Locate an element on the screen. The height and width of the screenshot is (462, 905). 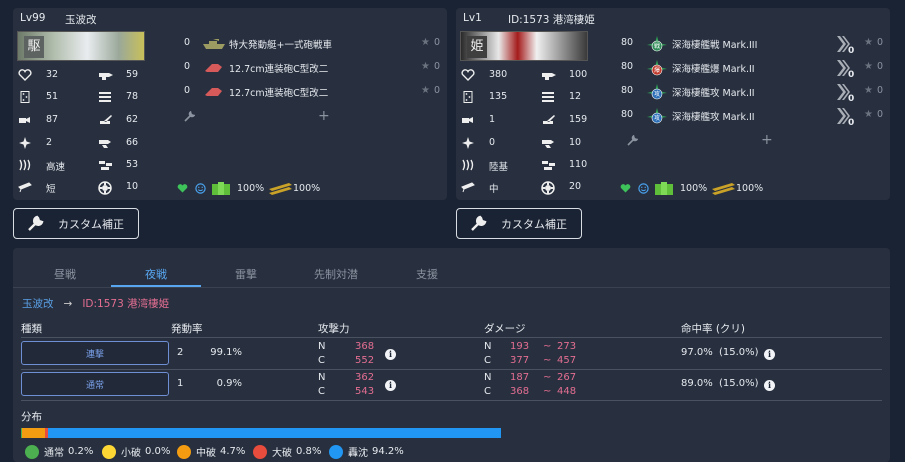
attack-count: 1 is located at coordinates (180, 383).